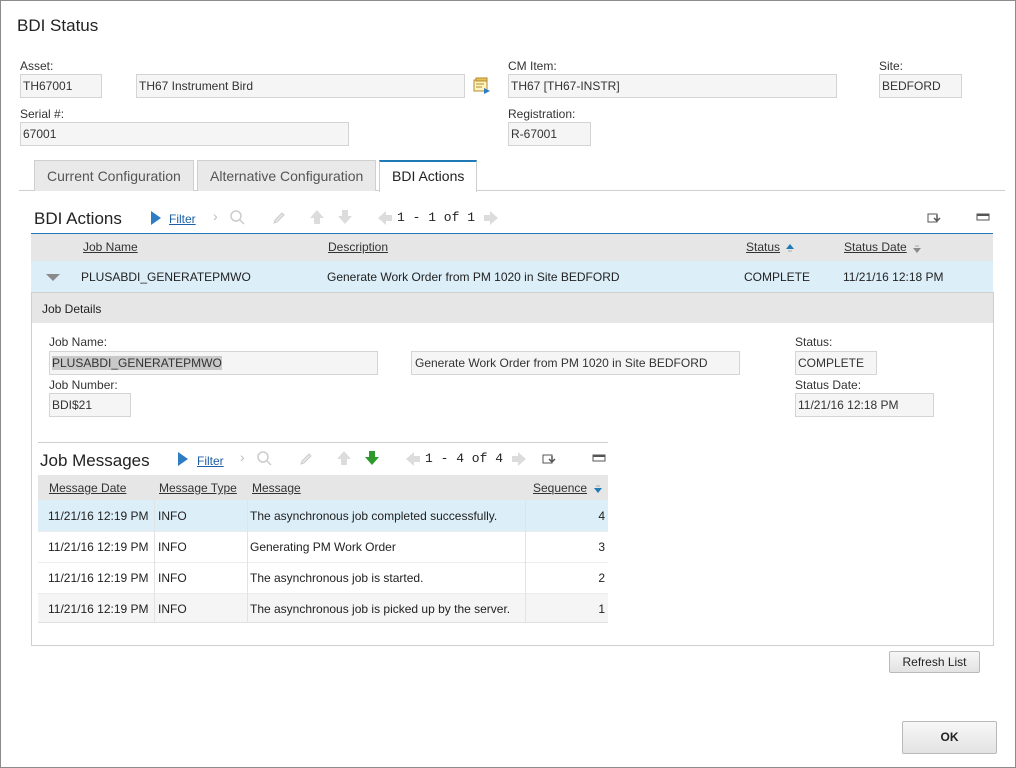  Describe the element at coordinates (601, 547) in the screenshot. I see `message-sequence: 3` at that location.